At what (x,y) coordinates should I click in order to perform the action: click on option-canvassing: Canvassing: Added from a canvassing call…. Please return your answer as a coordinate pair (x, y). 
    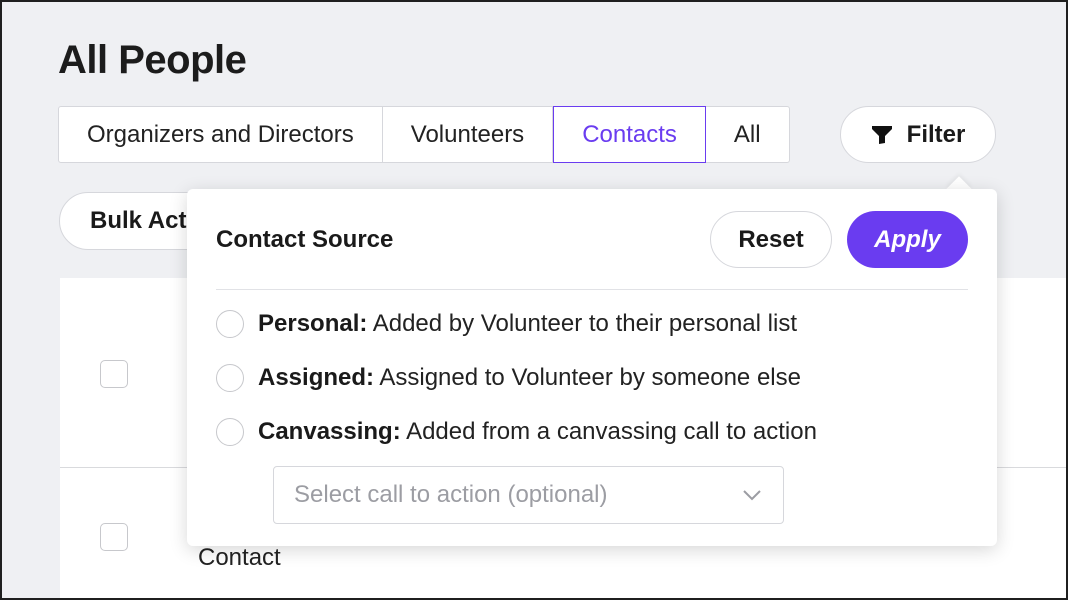
    Looking at the image, I should click on (516, 432).